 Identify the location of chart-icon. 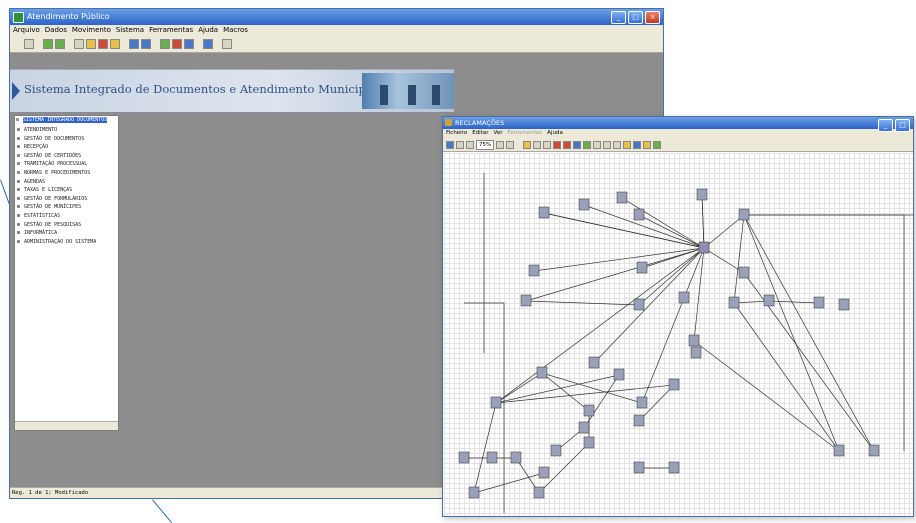
(165, 44).